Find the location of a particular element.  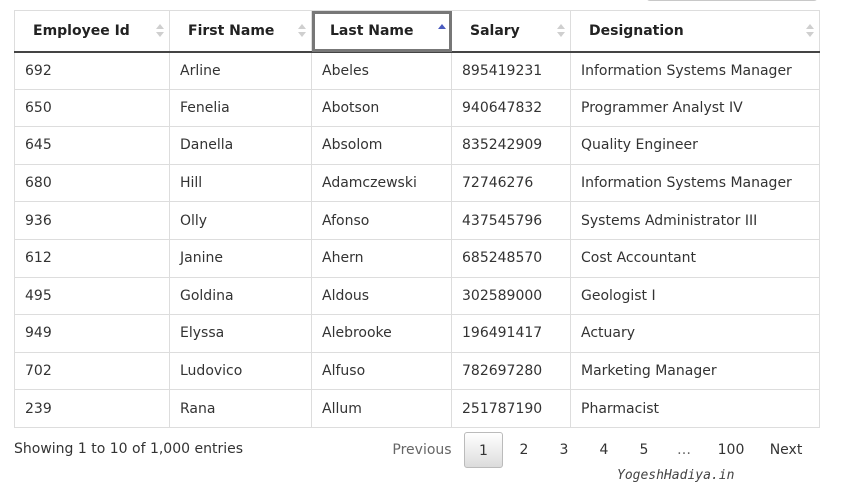

table-cell: Absolom is located at coordinates (381, 145).